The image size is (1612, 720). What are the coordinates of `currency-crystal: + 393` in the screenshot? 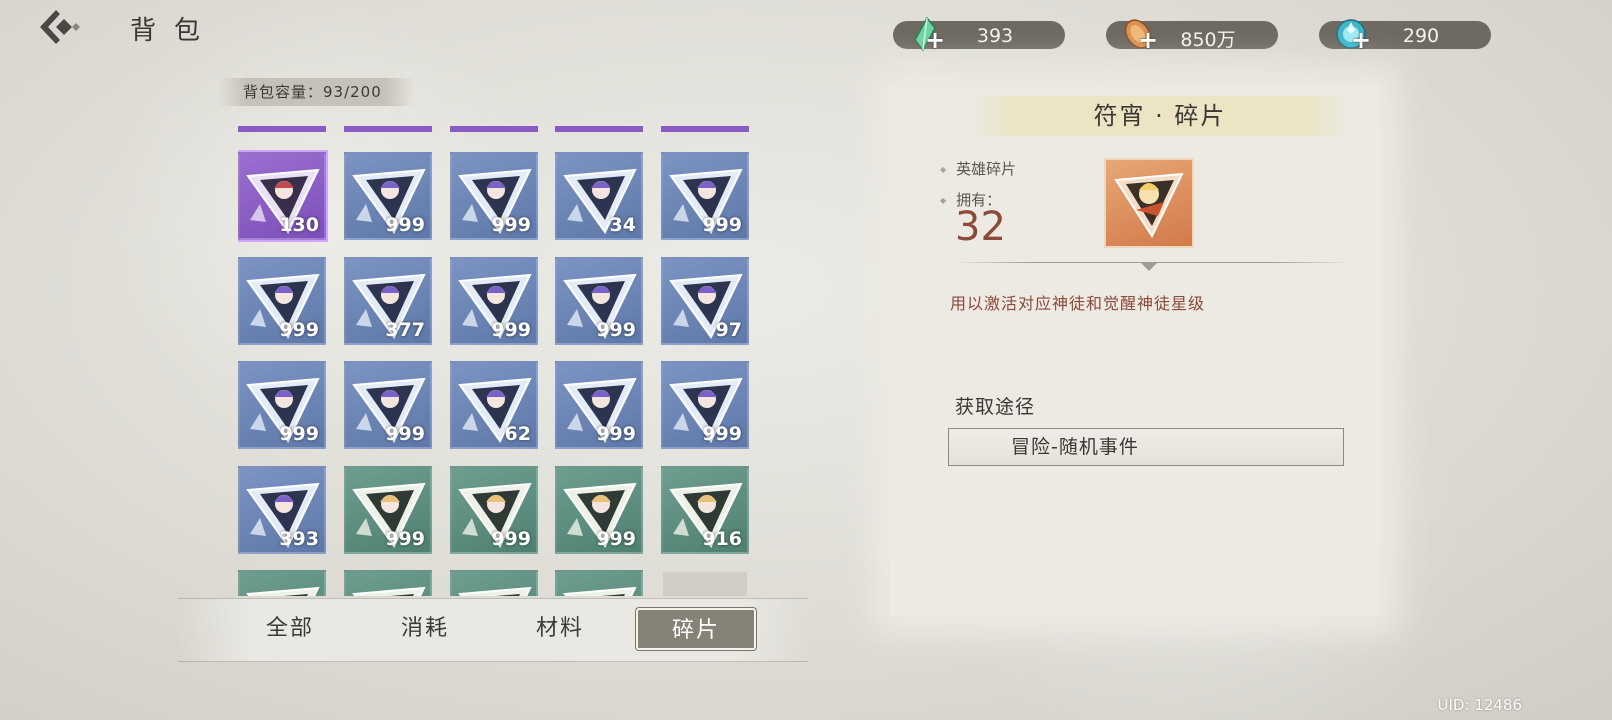 It's located at (979, 34).